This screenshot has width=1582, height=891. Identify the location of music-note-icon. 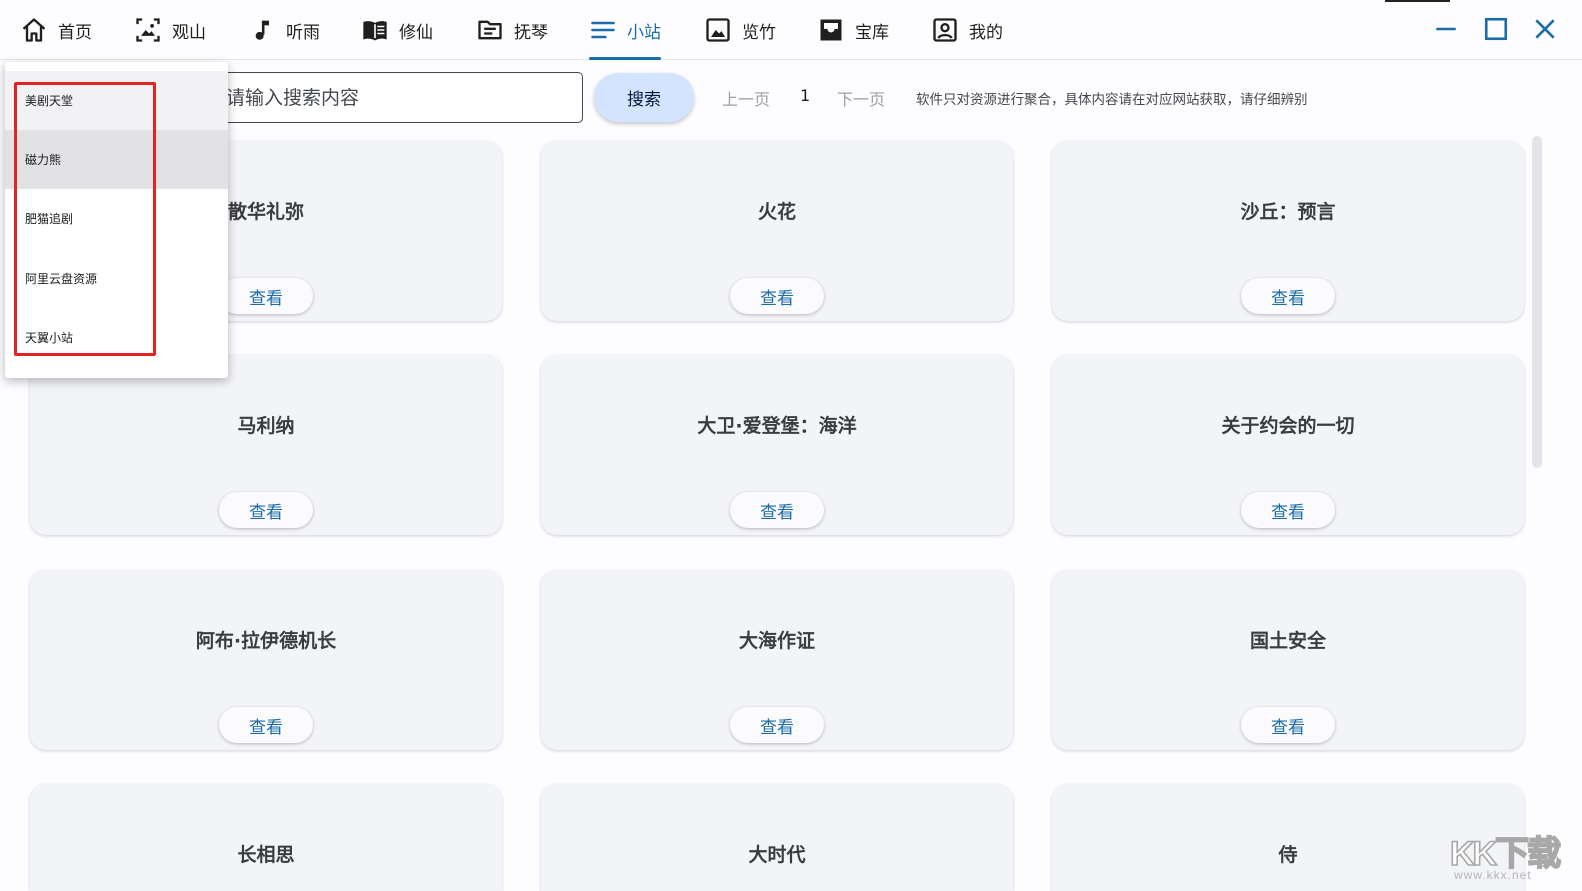
(262, 30).